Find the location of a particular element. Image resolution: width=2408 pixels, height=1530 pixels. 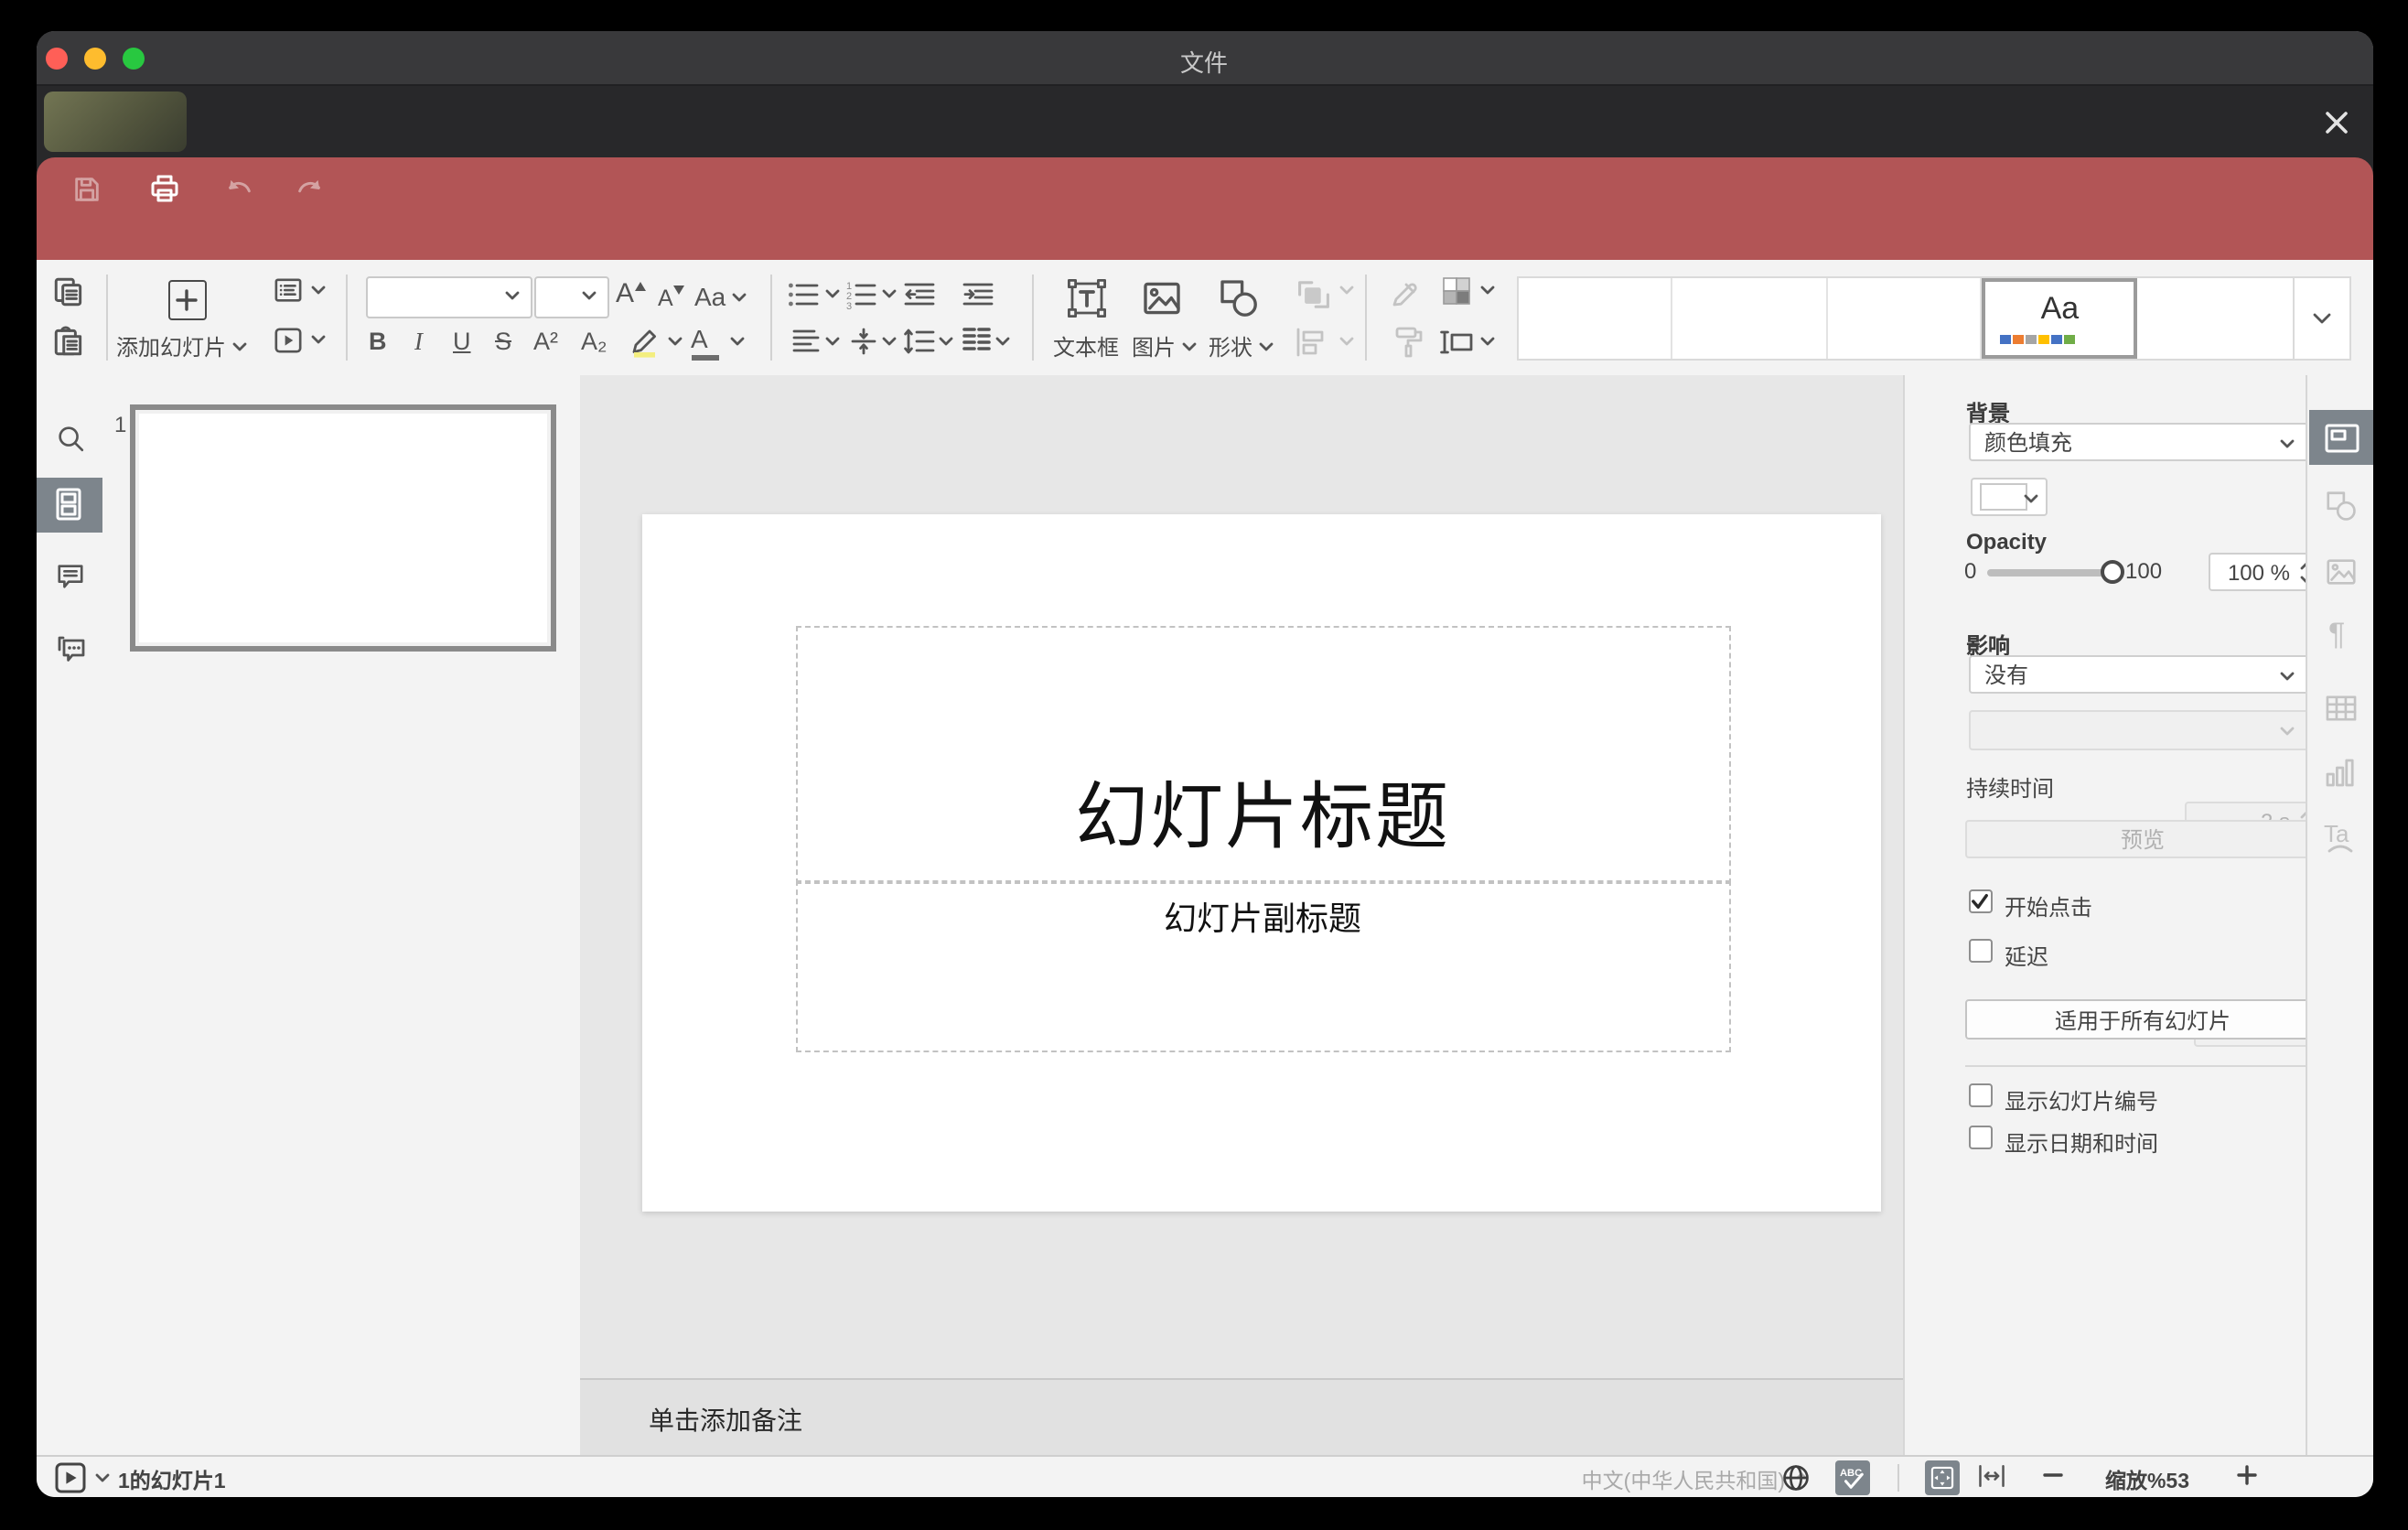

slideshow-mode-chevron is located at coordinates (101, 1477).